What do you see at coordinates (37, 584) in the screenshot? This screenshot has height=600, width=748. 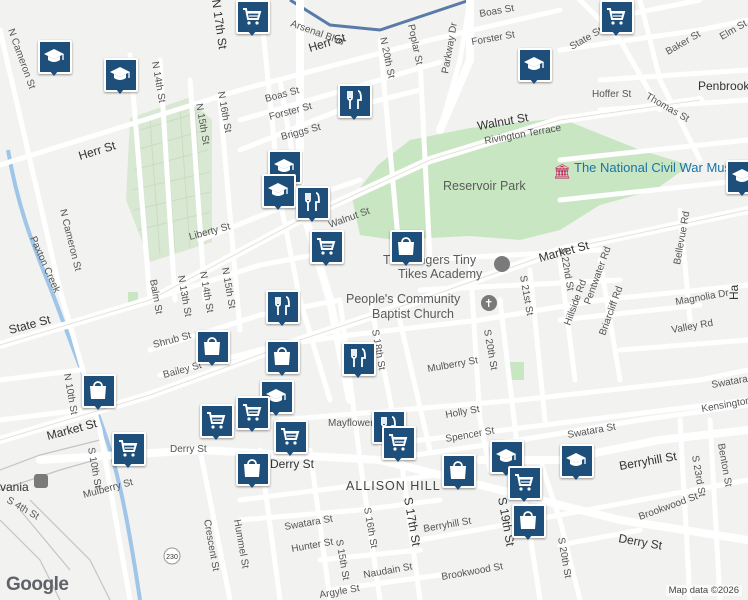 I see `google-logo: Google` at bounding box center [37, 584].